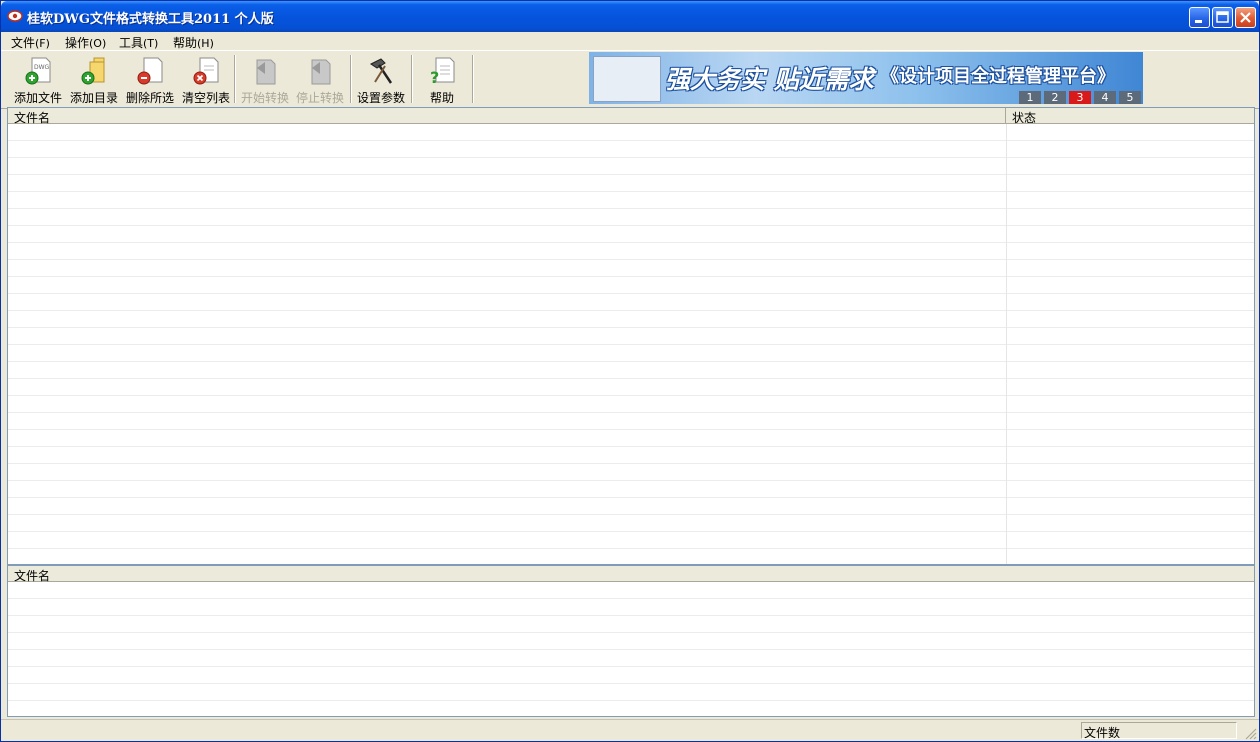 The width and height of the screenshot is (1260, 742). What do you see at coordinates (1055, 97) in the screenshot?
I see `banner-page-2: 2` at bounding box center [1055, 97].